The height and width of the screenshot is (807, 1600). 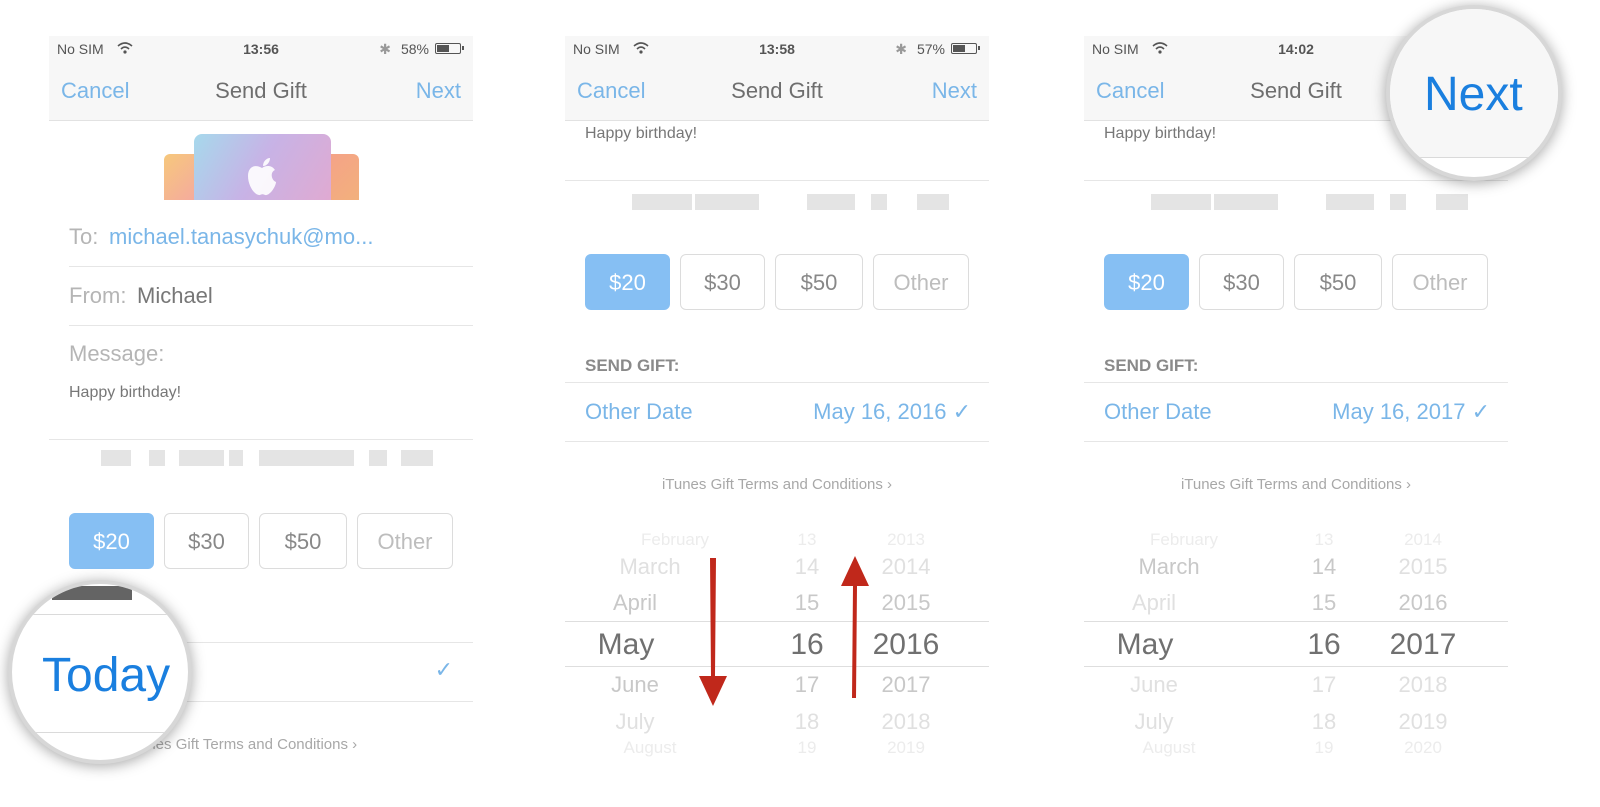 What do you see at coordinates (906, 540) in the screenshot?
I see `picker-year: 2013` at bounding box center [906, 540].